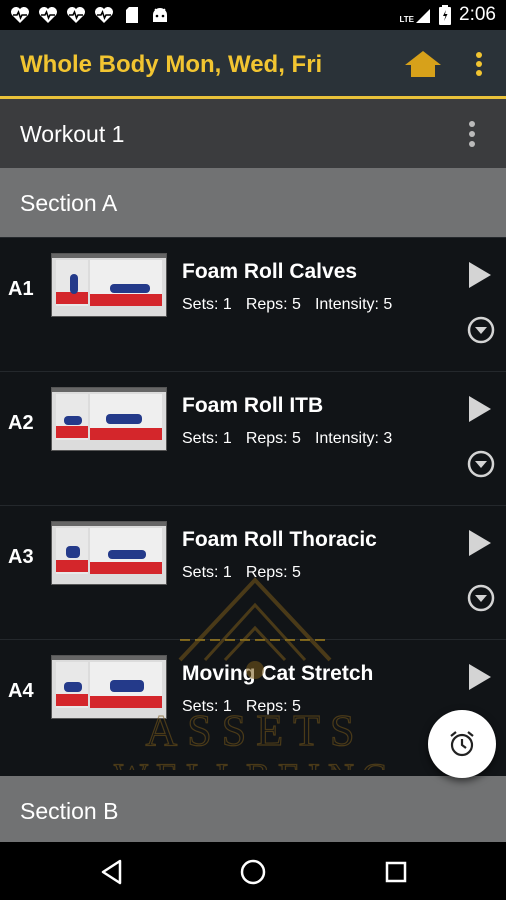 The width and height of the screenshot is (506, 900). I want to click on section-header-a: Section A, so click(253, 202).